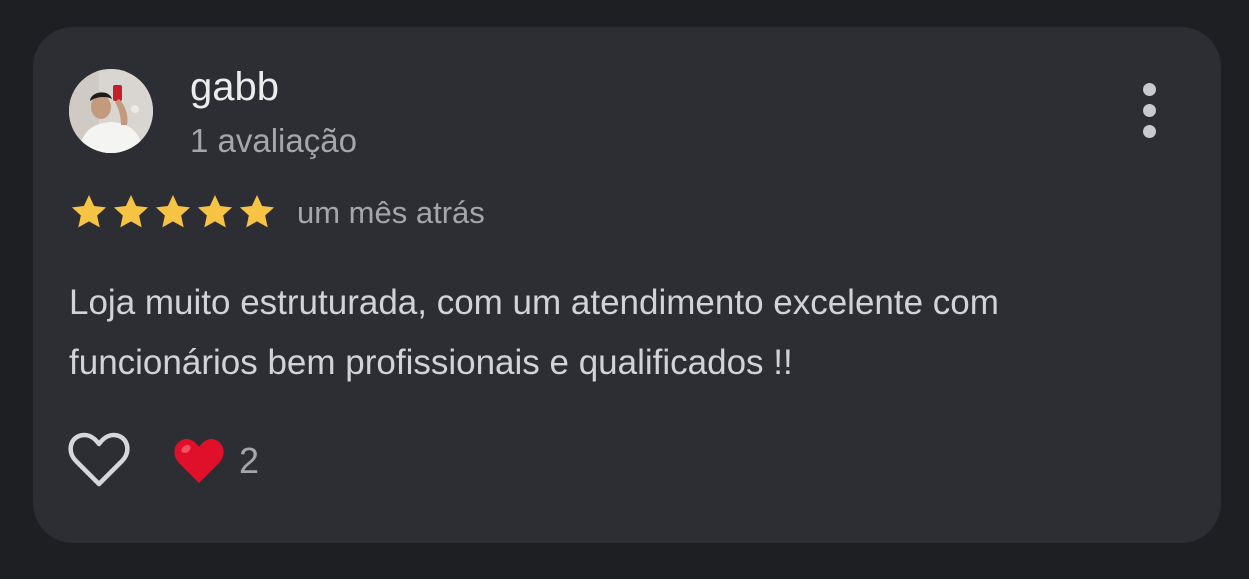  I want to click on avatar, so click(111, 111).